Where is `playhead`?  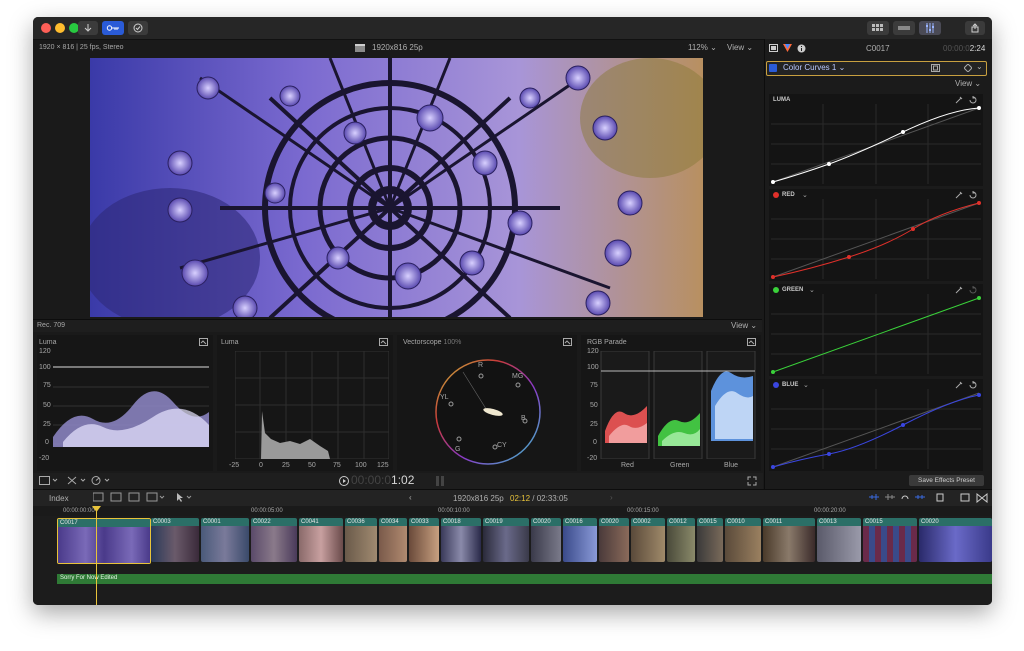 playhead is located at coordinates (96, 556).